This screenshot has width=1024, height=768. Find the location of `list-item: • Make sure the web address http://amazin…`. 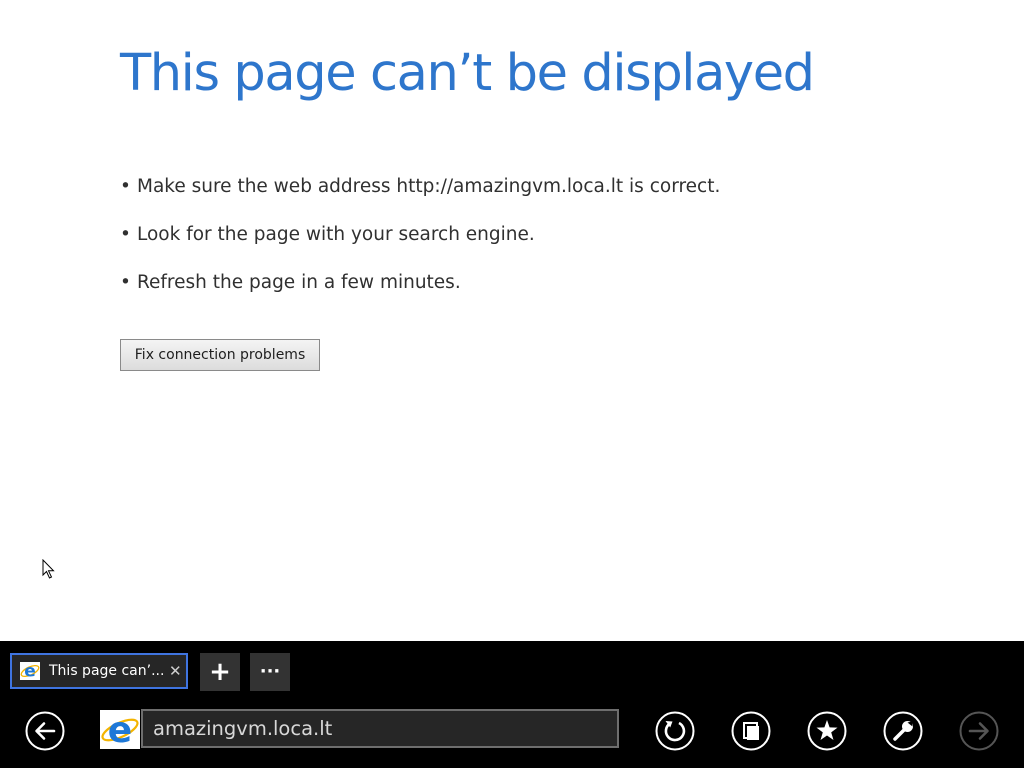

list-item: • Make sure the web address http://amazin… is located at coordinates (420, 200).